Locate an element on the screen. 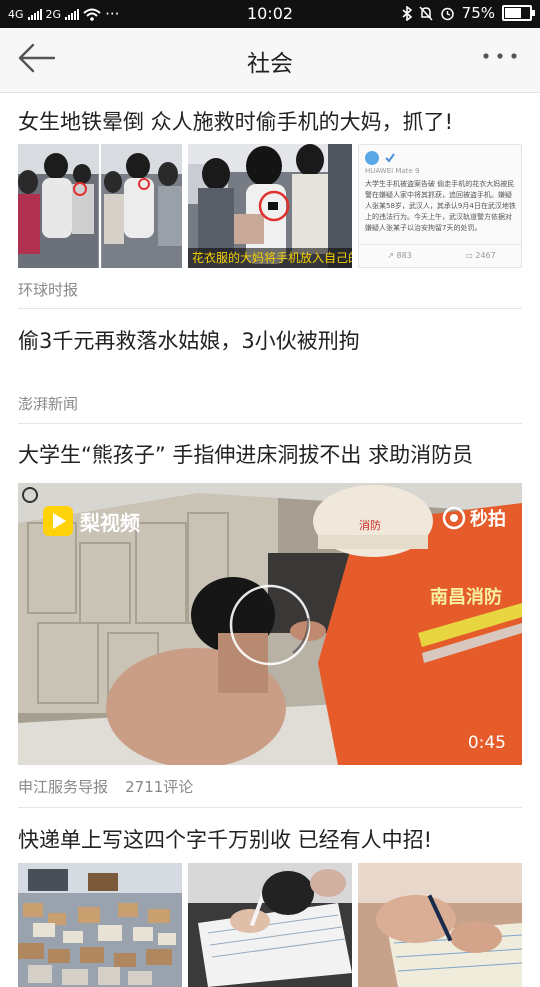 This screenshot has height=987, width=540. more-dots-icon is located at coordinates (500, 56).